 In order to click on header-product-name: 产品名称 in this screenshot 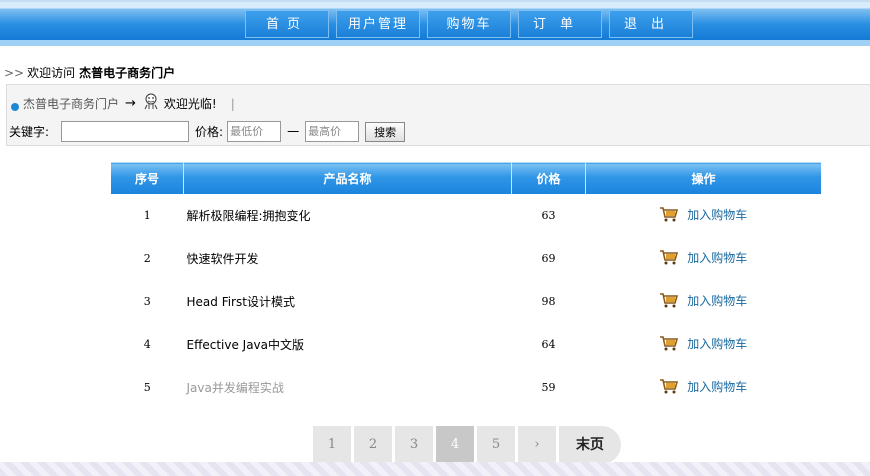, I will do `click(347, 178)`.